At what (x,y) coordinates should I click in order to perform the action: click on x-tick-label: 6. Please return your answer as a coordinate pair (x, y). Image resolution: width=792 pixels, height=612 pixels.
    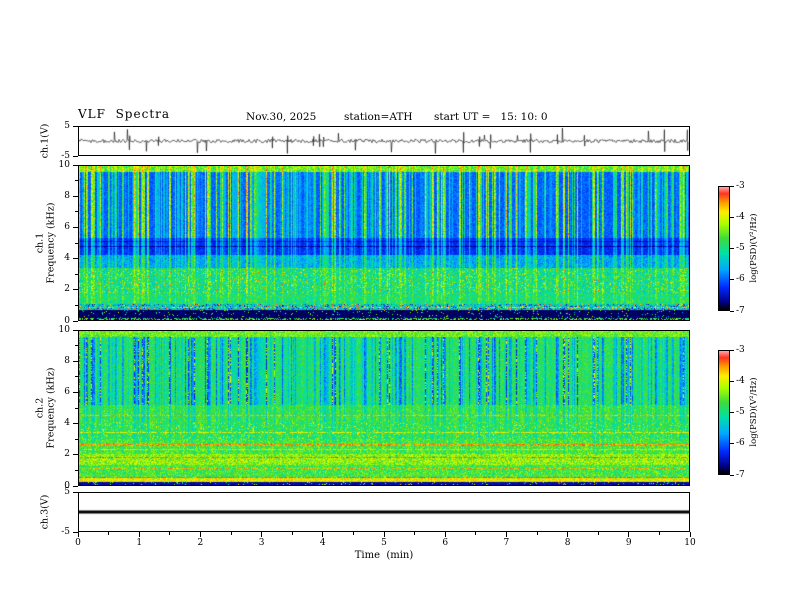
    Looking at the image, I should click on (445, 543).